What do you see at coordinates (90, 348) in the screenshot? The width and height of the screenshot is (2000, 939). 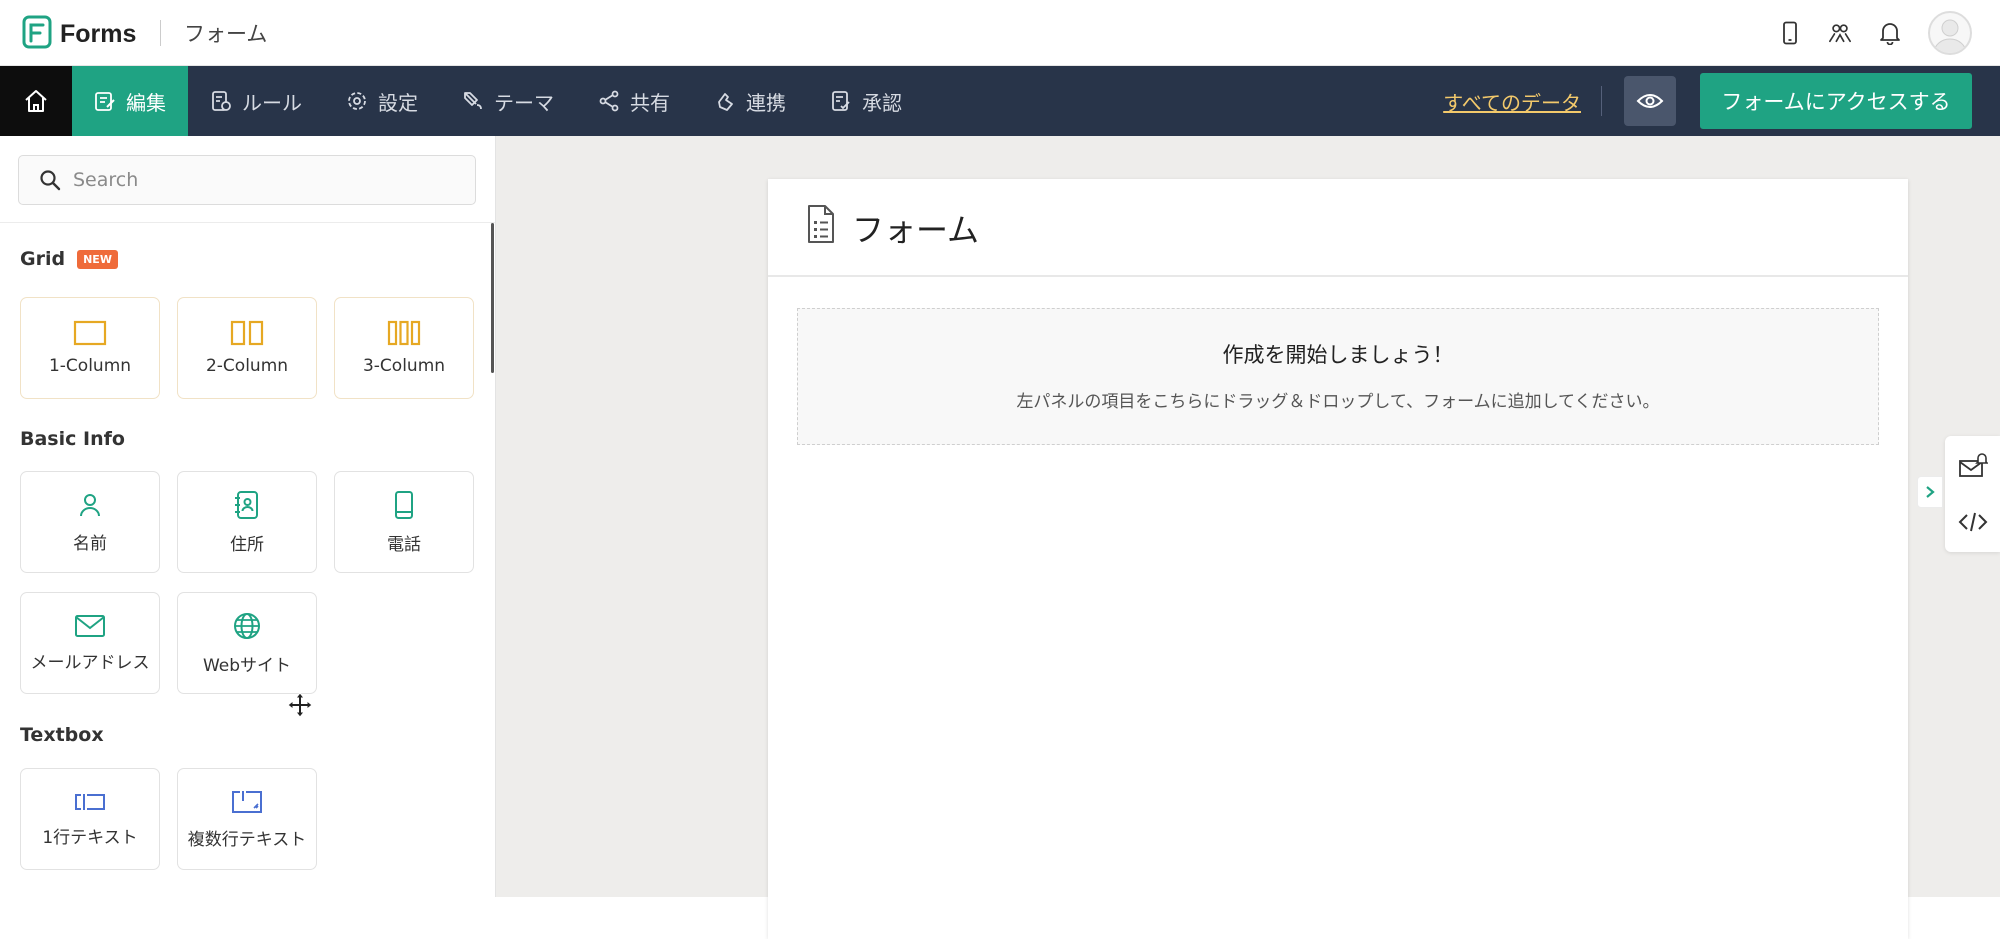 I see `field-1-column: 1-Column` at bounding box center [90, 348].